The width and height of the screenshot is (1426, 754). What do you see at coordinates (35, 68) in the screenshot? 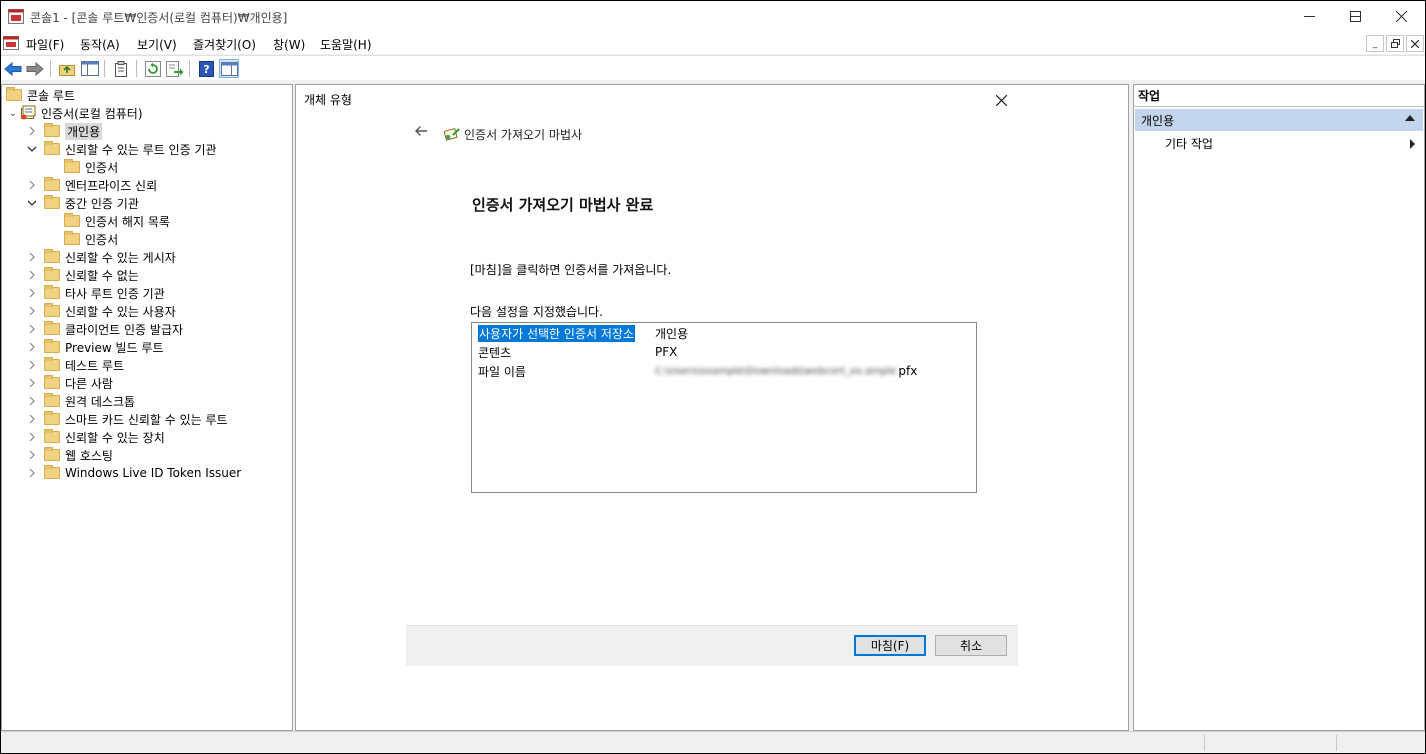
I see `forward-button` at bounding box center [35, 68].